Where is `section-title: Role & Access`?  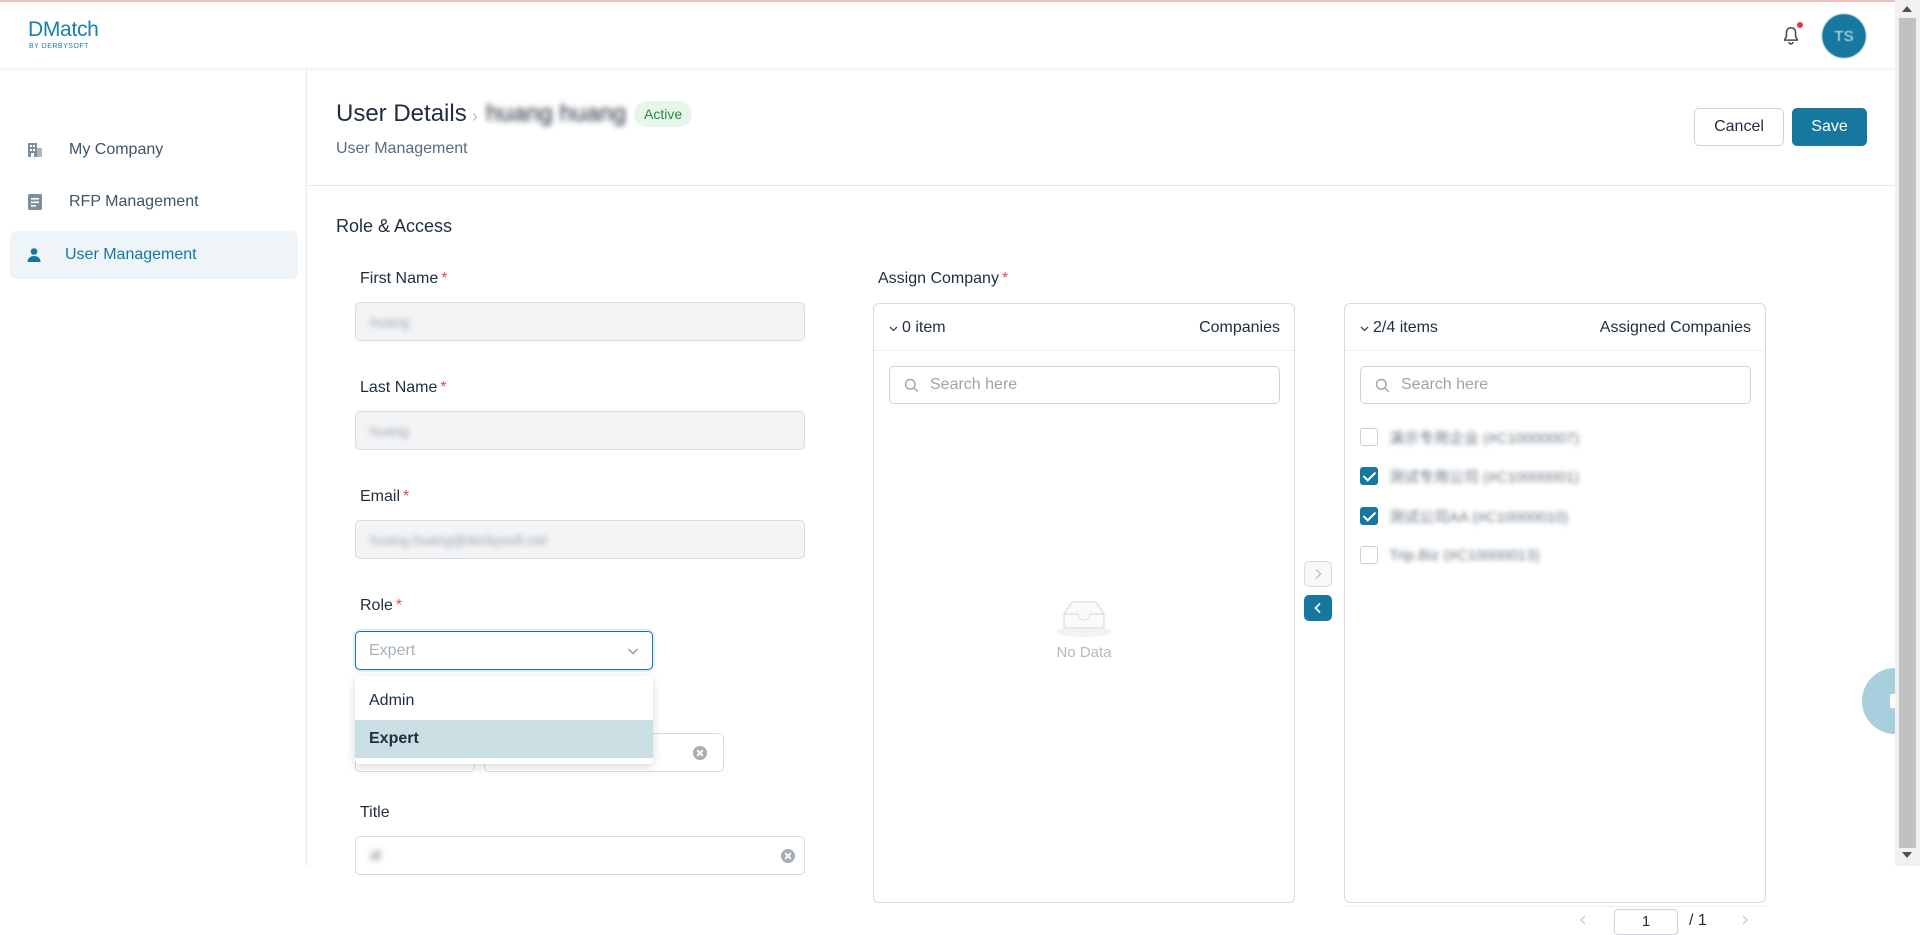 section-title: Role & Access is located at coordinates (394, 226).